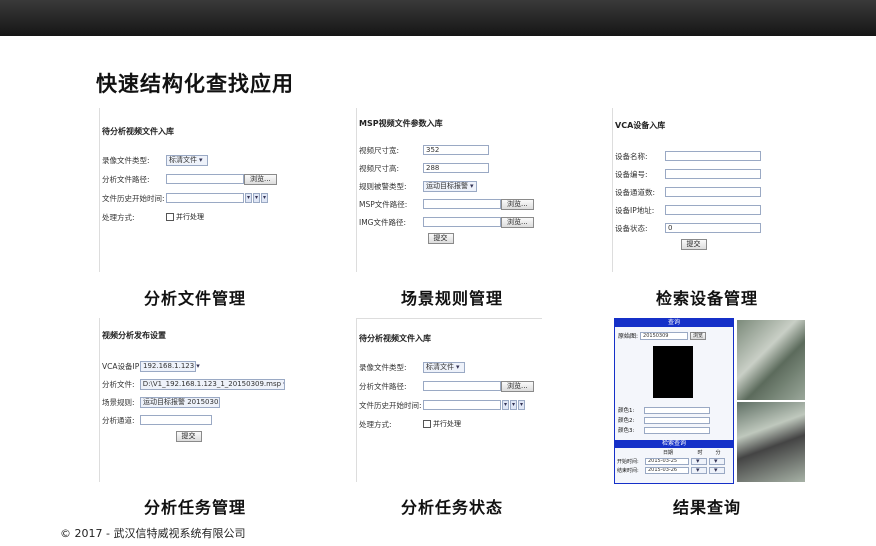 The image size is (876, 546). Describe the element at coordinates (674, 444) in the screenshot. I see `search-header: 检索查询` at that location.